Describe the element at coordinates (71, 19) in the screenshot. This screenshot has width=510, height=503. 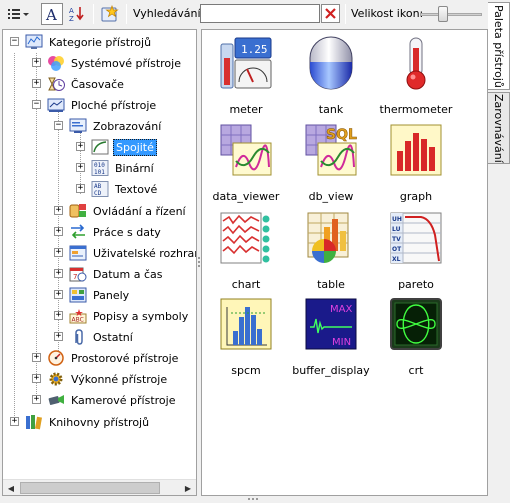
I see `svg-text: Z` at that location.